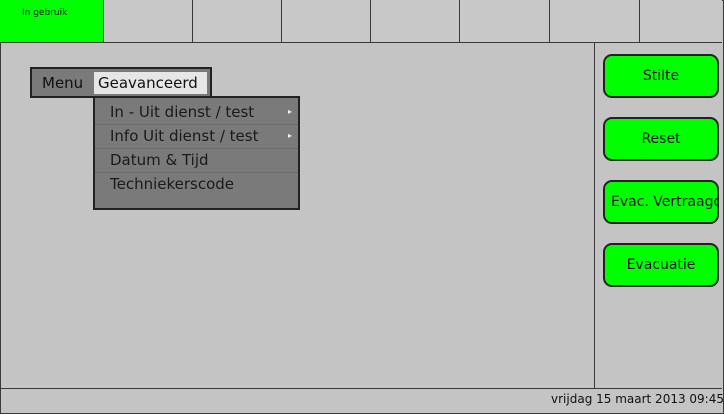  I want to click on evacuatie-button: Evacuatie, so click(661, 265).